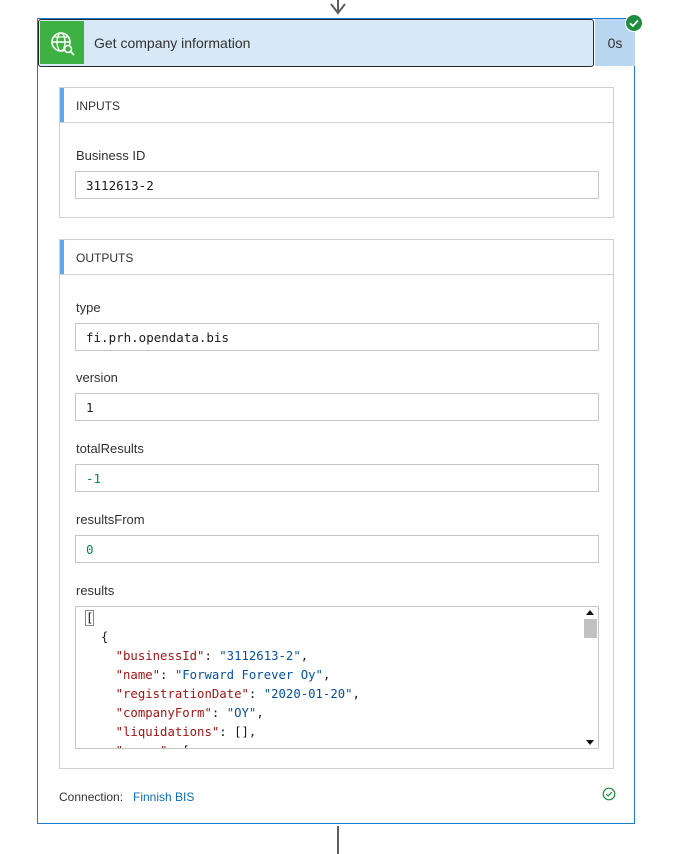 Image resolution: width=695 pixels, height=854 pixels. What do you see at coordinates (223, 745) in the screenshot?
I see `code-line: "names": [` at bounding box center [223, 745].